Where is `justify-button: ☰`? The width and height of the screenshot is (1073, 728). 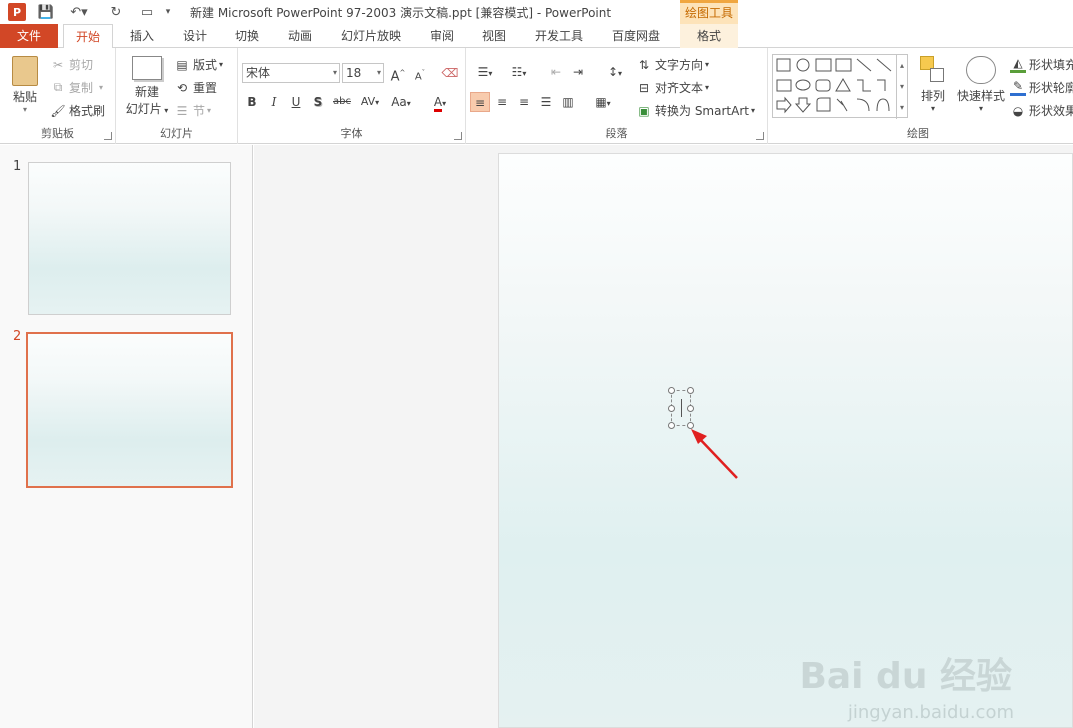 justify-button: ☰ is located at coordinates (546, 102).